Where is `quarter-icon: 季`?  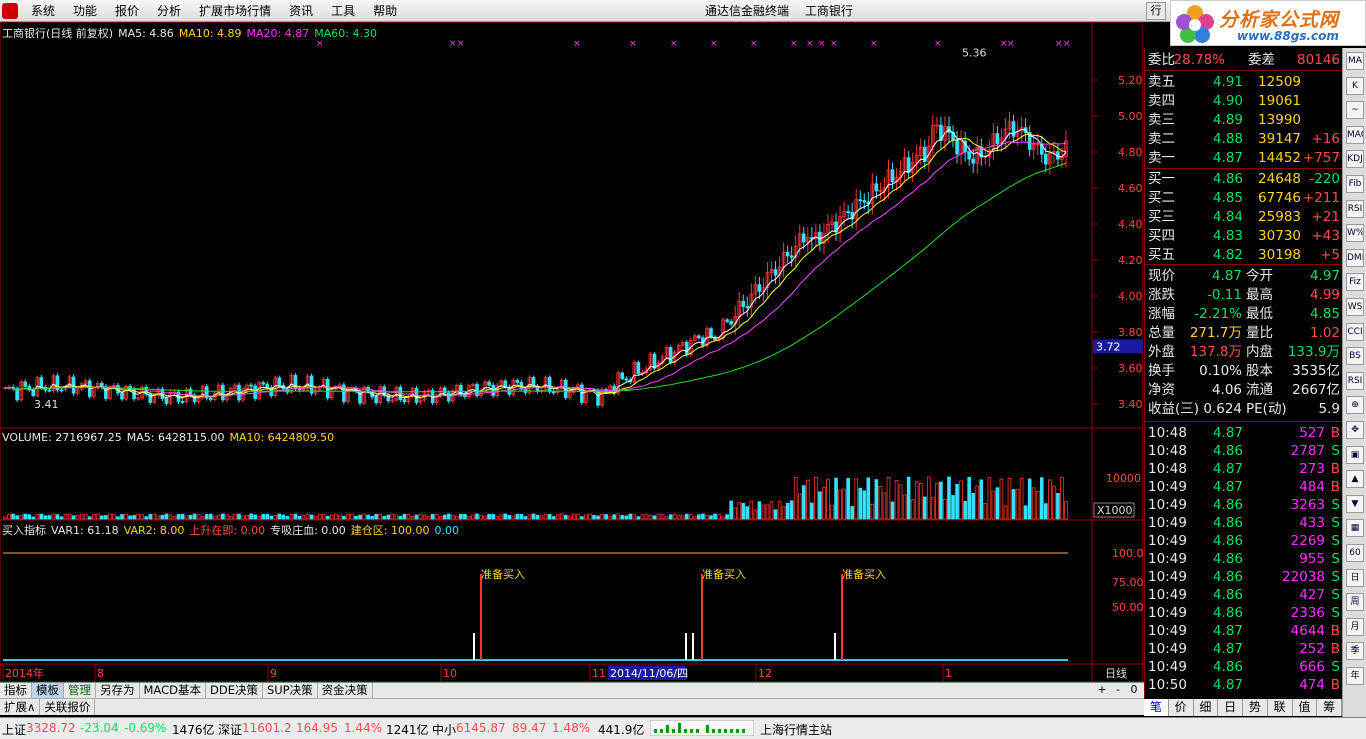 quarter-icon: 季 is located at coordinates (1355, 651).